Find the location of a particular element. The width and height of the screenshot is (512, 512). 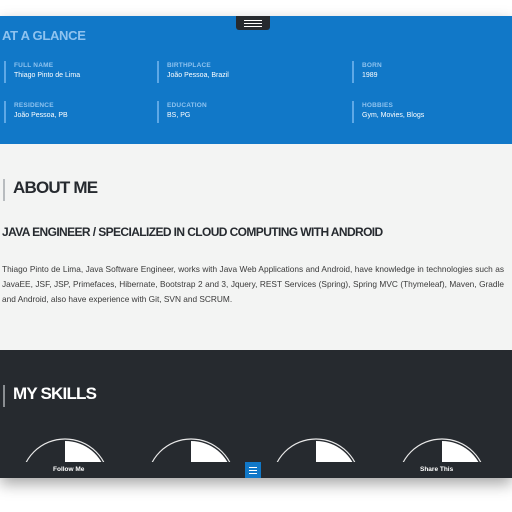

glance-value: BS, PG is located at coordinates (179, 115).